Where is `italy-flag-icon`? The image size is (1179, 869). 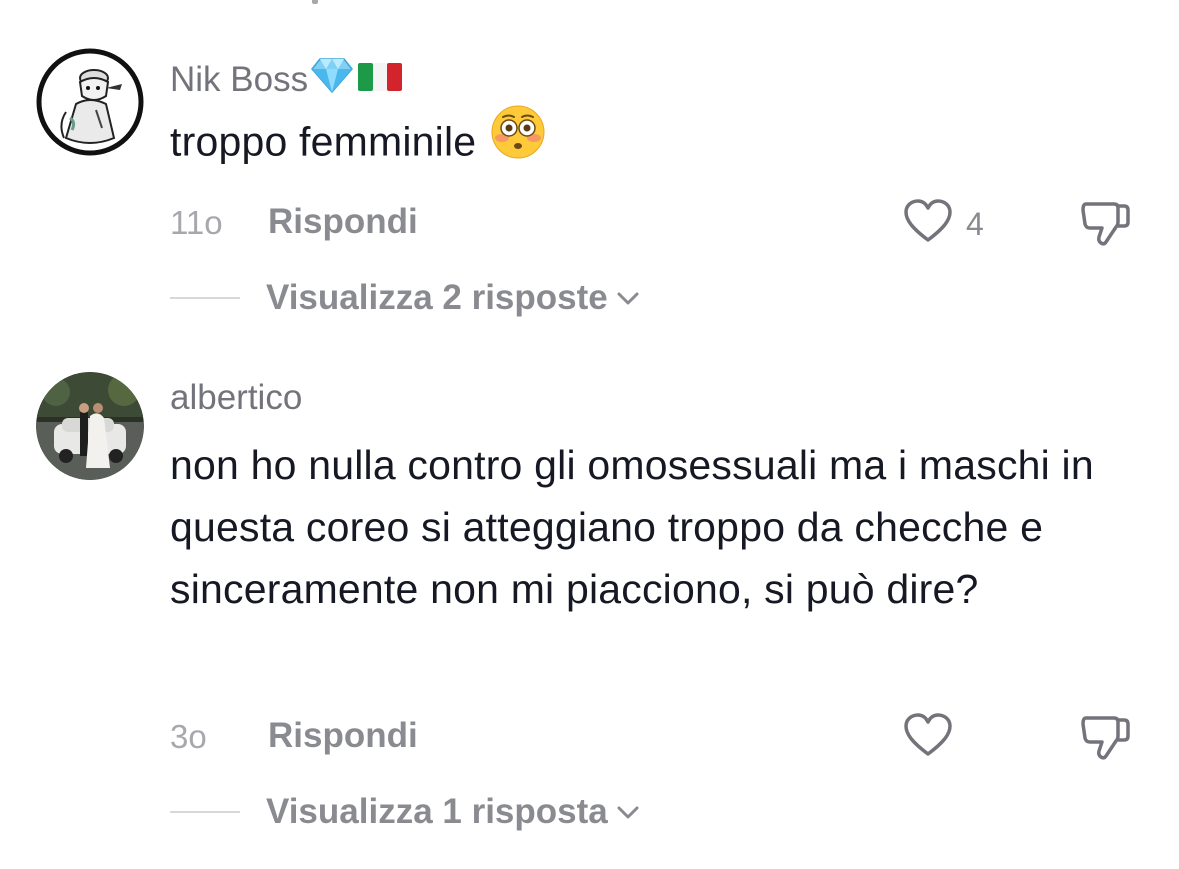 italy-flag-icon is located at coordinates (380, 80).